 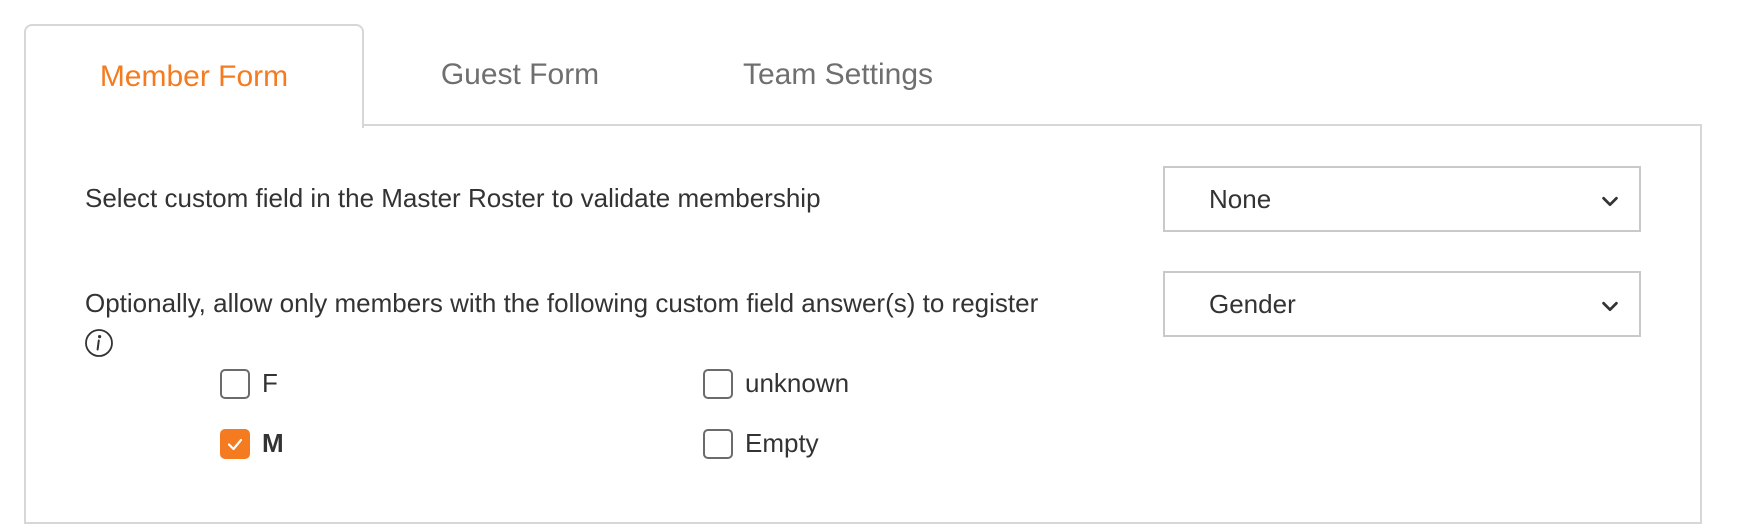 What do you see at coordinates (782, 443) in the screenshot?
I see `checkbox-label: Empty` at bounding box center [782, 443].